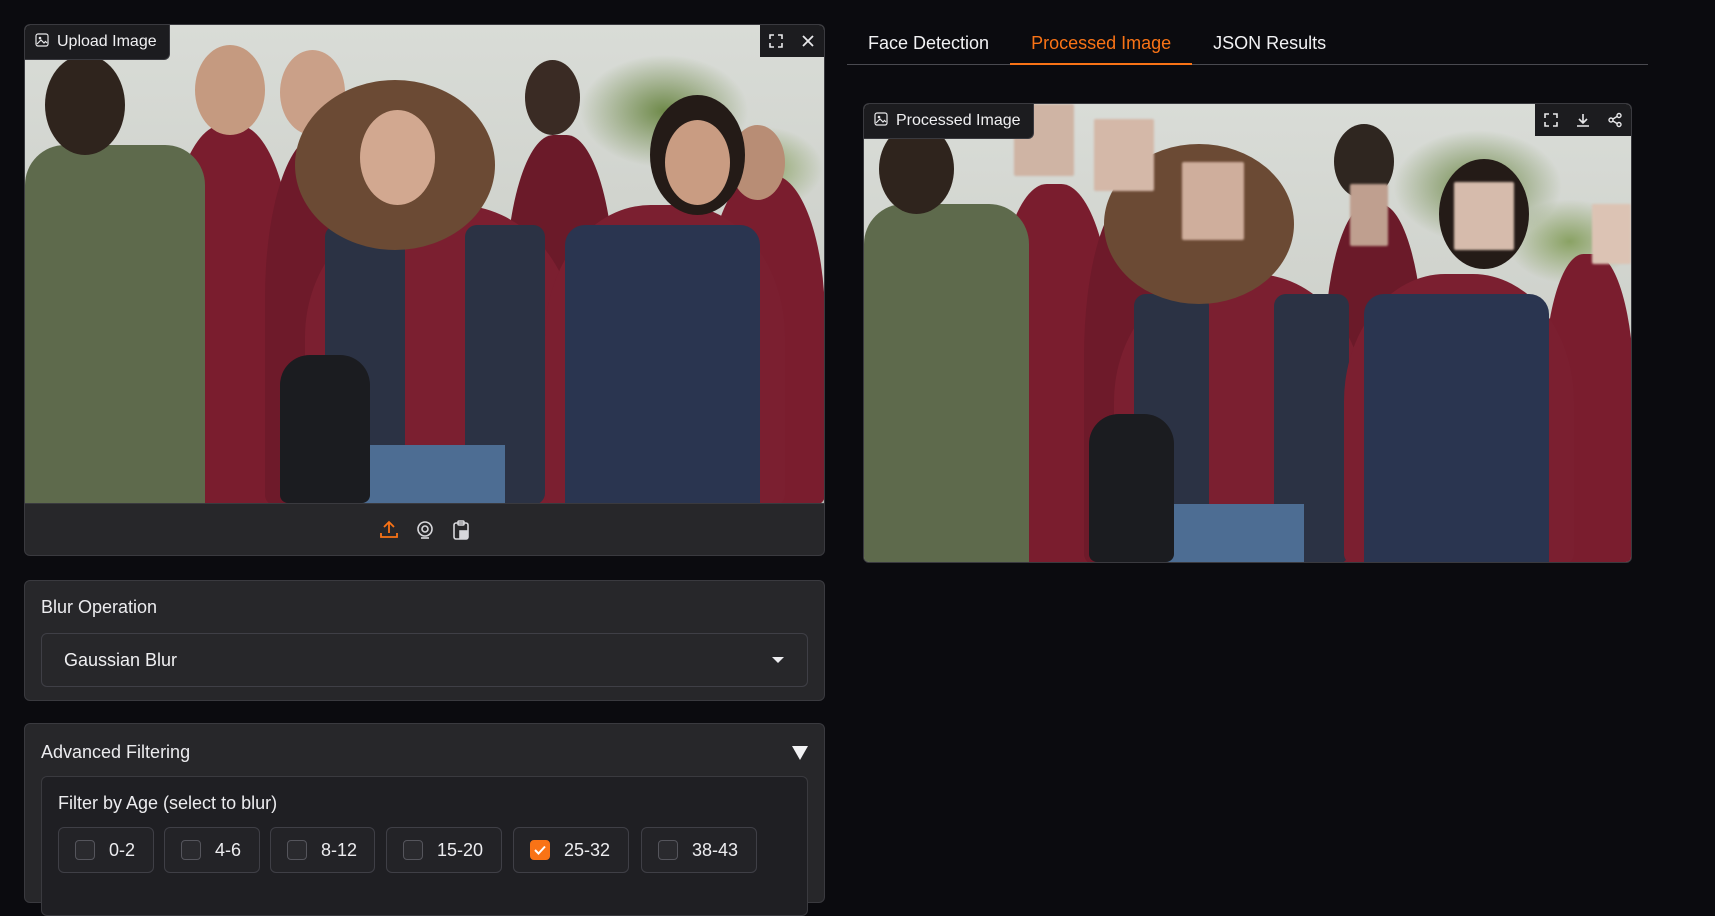 This screenshot has height=916, width=1715. I want to click on blur-operation-panel: Blur Operation Gaussian Blur, so click(424, 640).